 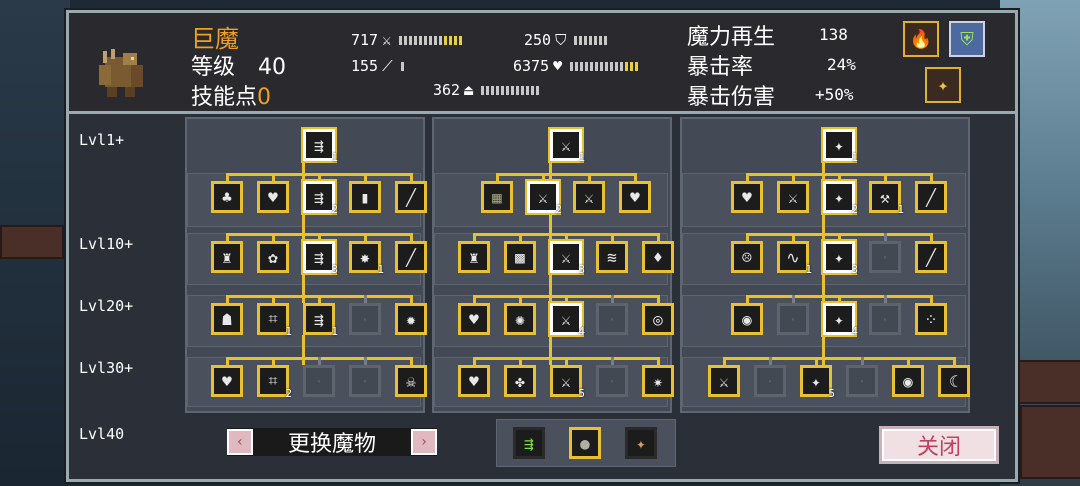 I want to click on skill-node: ✦ 2, so click(x=840, y=198).